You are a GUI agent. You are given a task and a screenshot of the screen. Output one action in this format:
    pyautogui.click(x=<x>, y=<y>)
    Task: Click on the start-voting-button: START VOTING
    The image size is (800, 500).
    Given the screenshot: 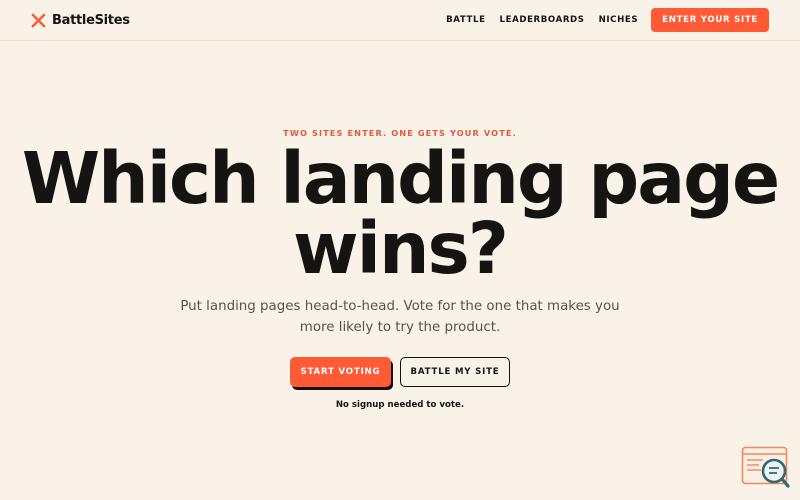 What is the action you would take?
    pyautogui.click(x=340, y=372)
    